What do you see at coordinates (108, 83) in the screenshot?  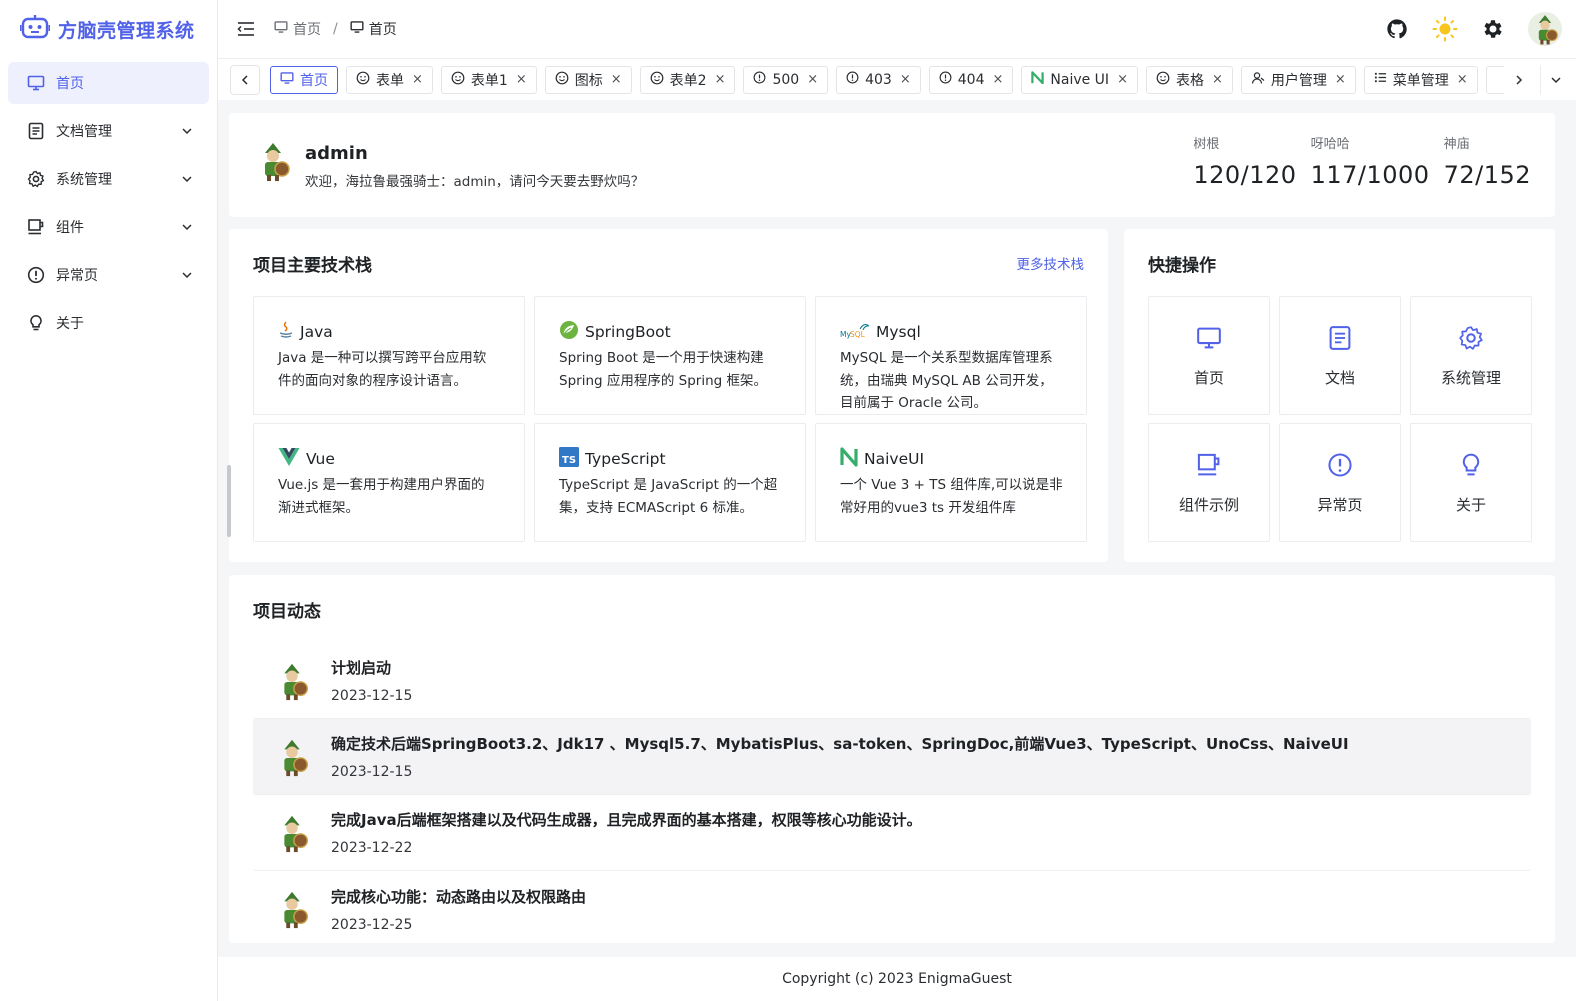 I see `sidebar-item-home: 首页` at bounding box center [108, 83].